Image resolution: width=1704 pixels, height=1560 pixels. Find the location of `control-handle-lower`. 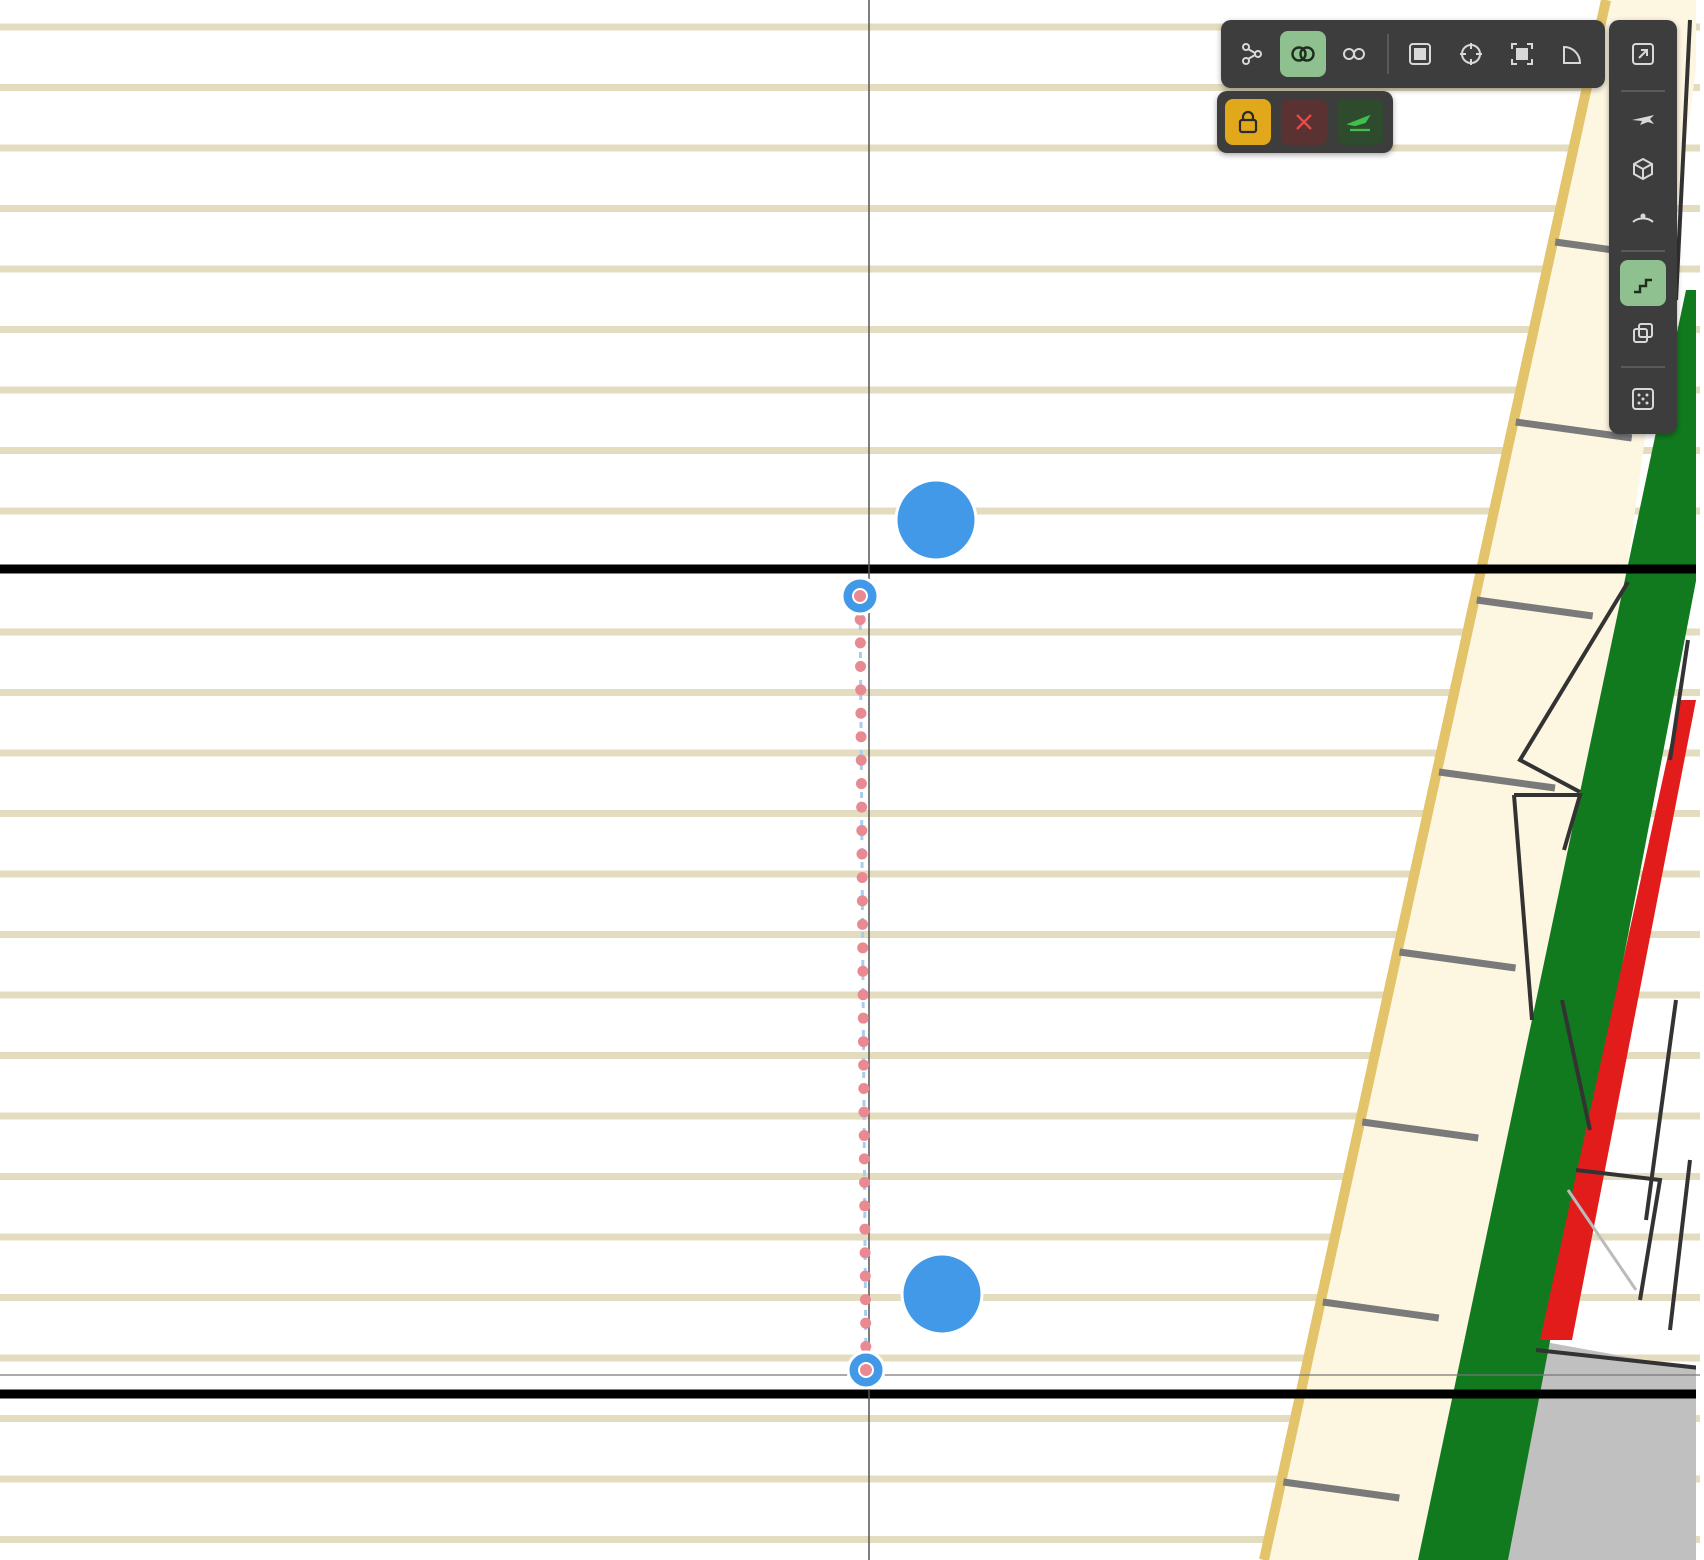

control-handle-lower is located at coordinates (942, 1294).